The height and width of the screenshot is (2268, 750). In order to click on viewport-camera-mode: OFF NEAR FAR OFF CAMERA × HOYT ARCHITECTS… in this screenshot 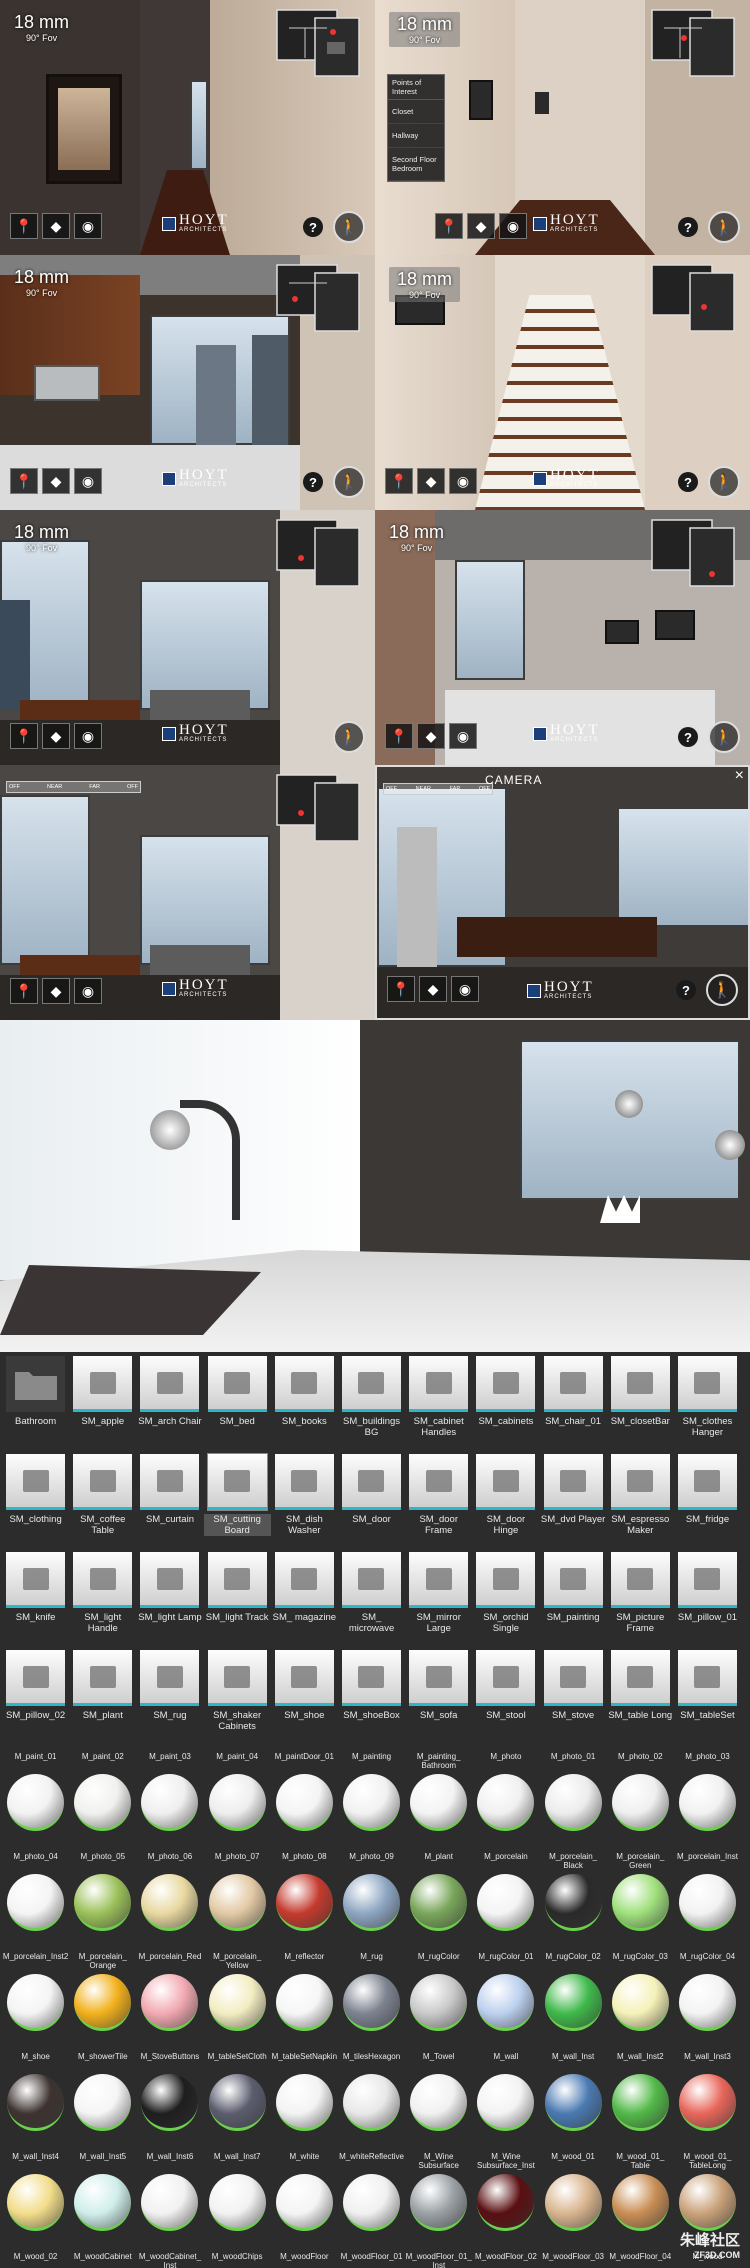, I will do `click(562, 892)`.